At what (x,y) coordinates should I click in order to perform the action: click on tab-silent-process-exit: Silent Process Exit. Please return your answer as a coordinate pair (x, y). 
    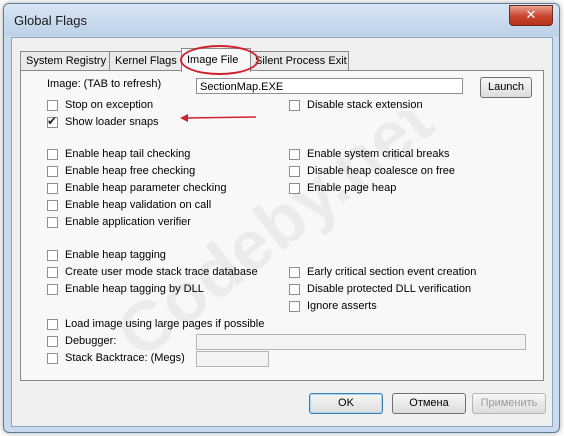
    Looking at the image, I should click on (299, 61).